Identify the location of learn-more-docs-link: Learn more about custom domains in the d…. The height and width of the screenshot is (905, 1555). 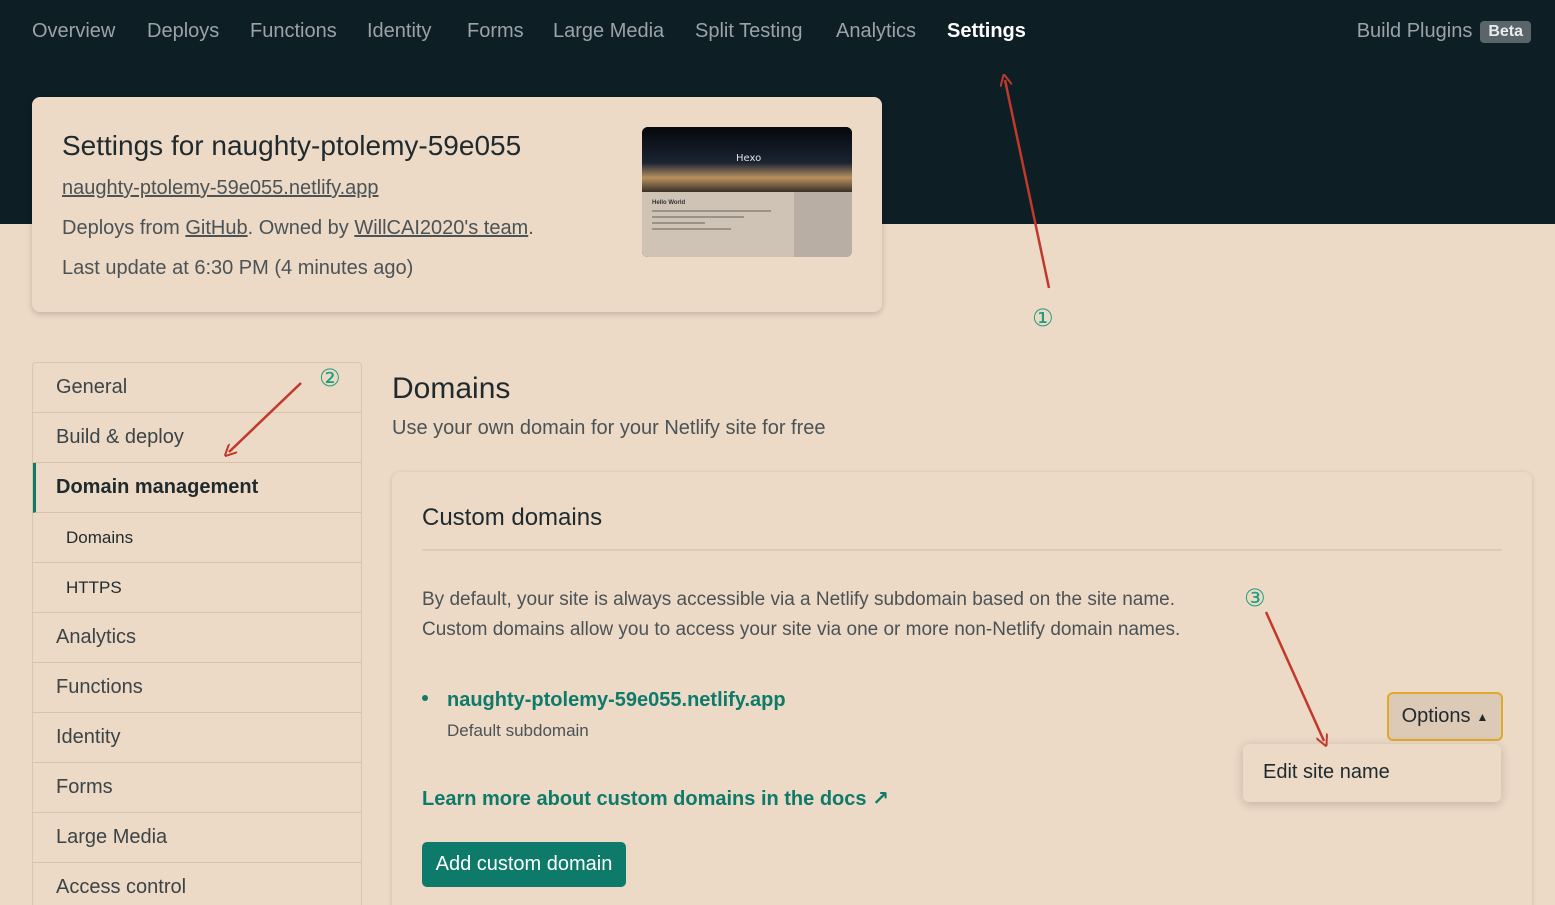
(655, 798).